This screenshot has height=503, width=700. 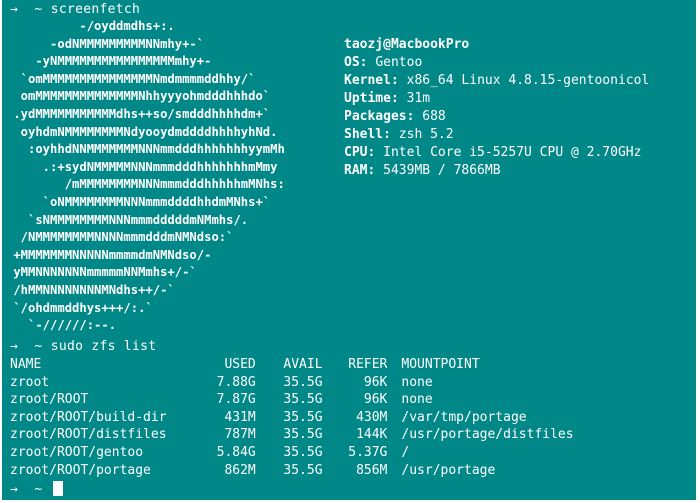 I want to click on column-header-avail: AVAIL, so click(x=303, y=364).